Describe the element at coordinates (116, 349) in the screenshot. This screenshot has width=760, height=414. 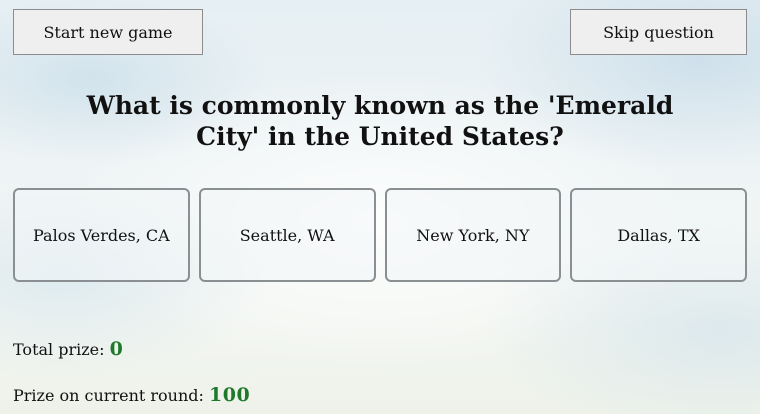
I see `total-prize-value: 0` at that location.